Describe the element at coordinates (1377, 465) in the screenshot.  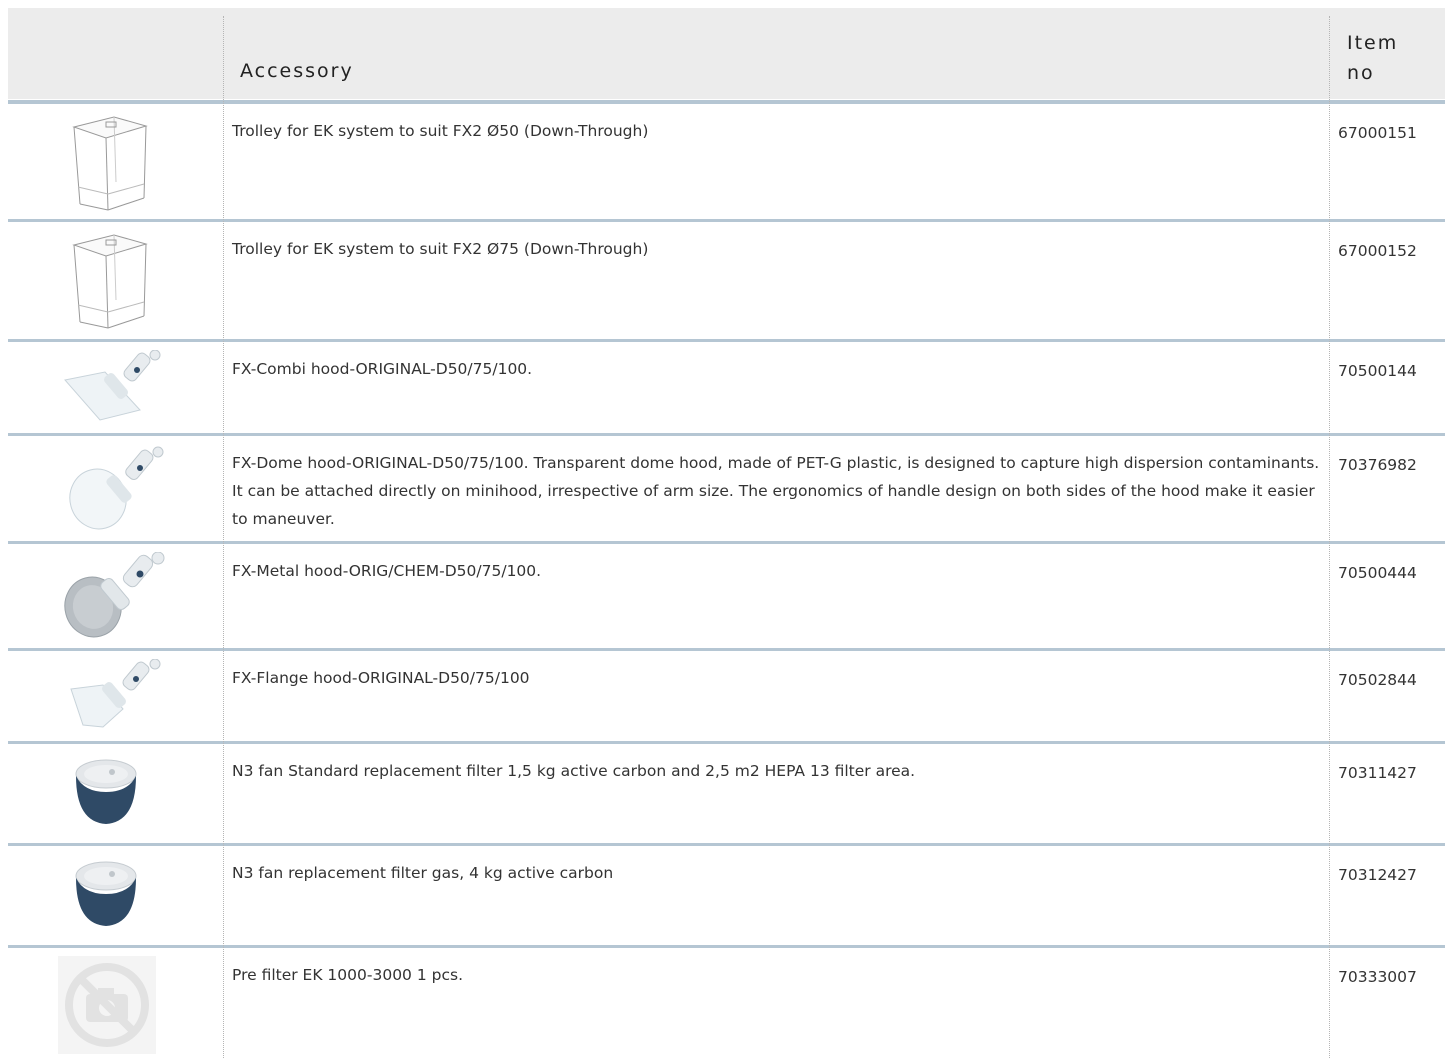
I see `row-item-no: 70376982` at that location.